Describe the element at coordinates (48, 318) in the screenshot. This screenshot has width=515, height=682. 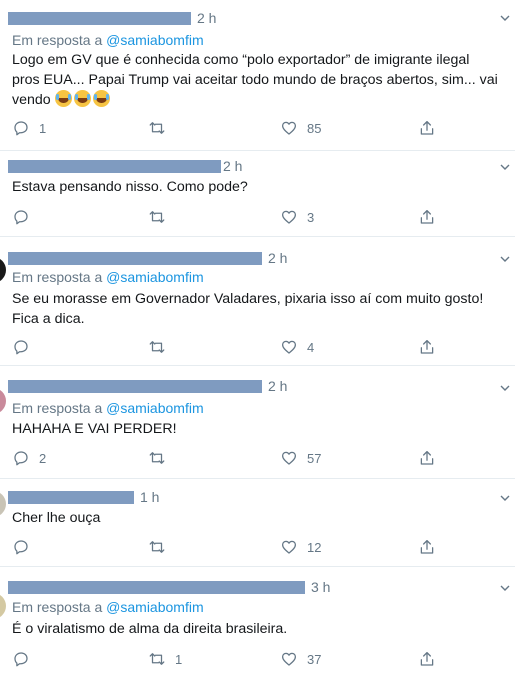
I see `tweet-text-line: Fica a dica.` at that location.